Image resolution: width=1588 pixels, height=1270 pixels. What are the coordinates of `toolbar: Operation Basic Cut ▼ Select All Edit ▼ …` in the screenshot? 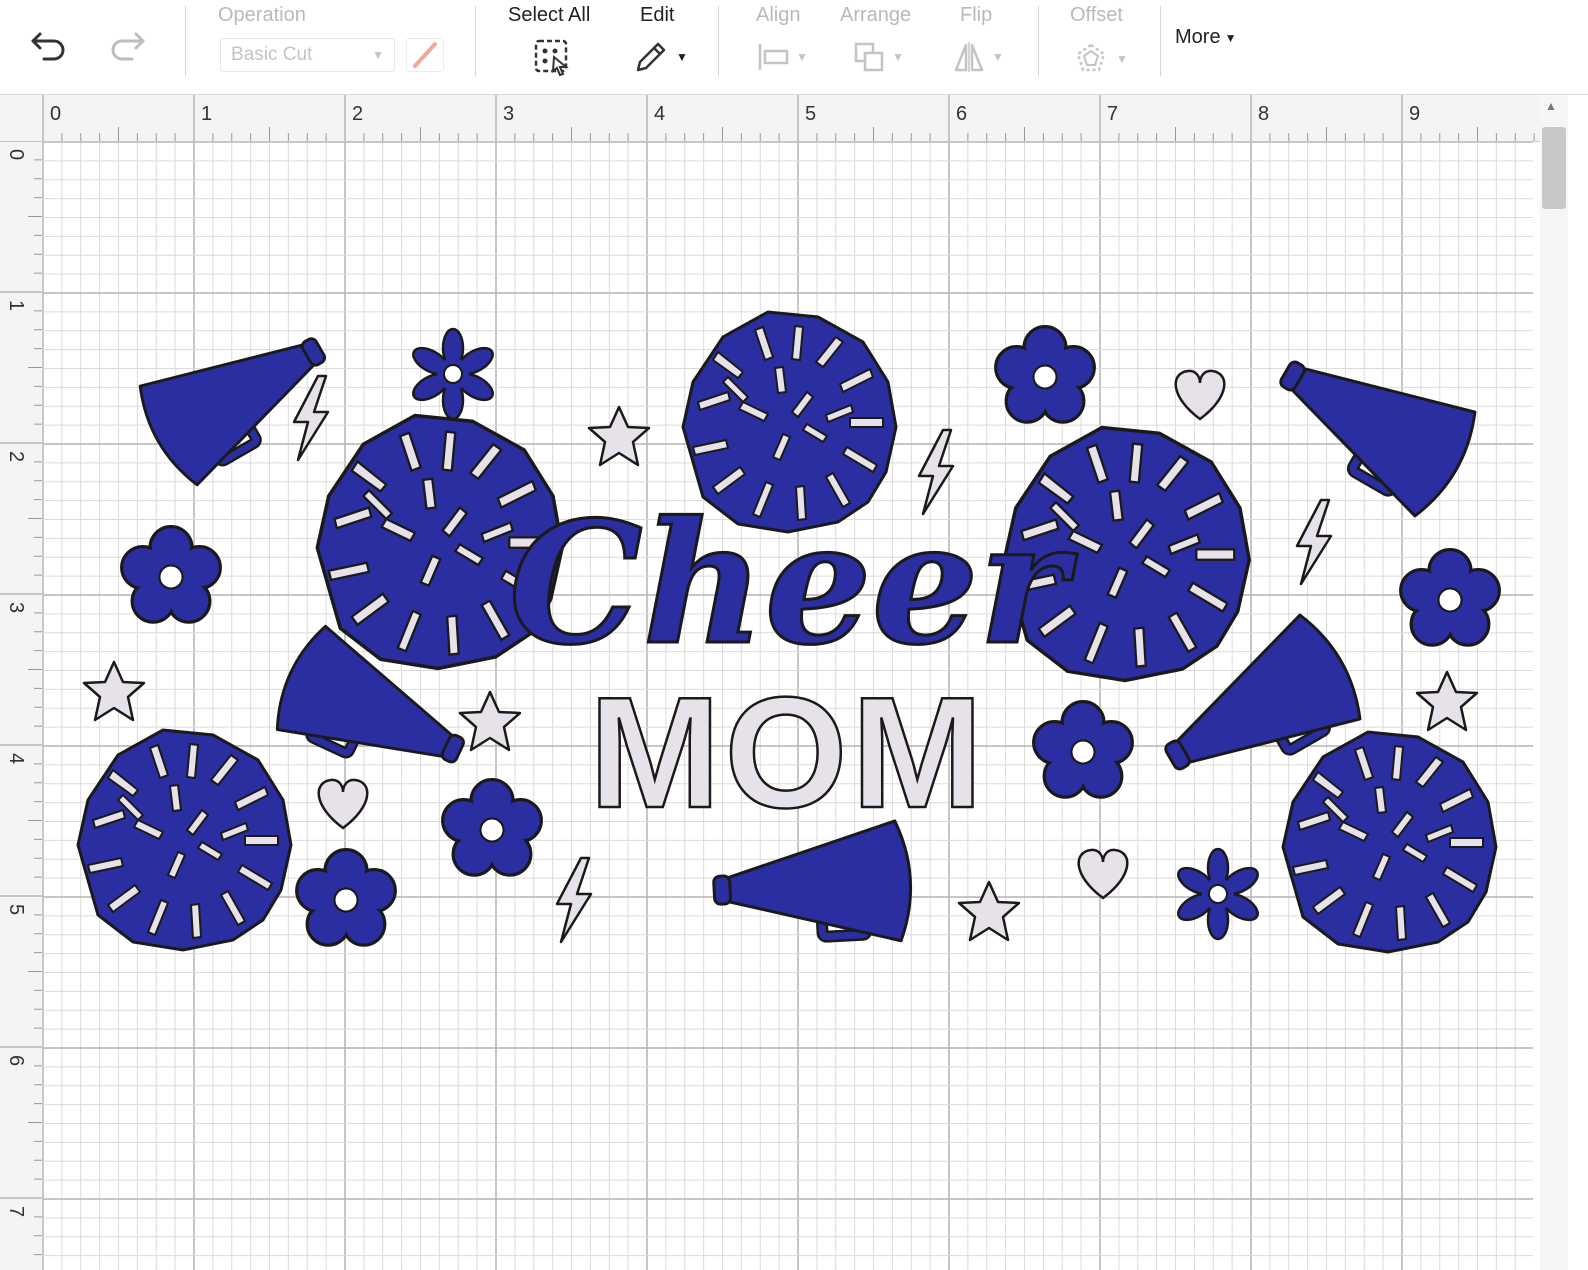 It's located at (794, 47).